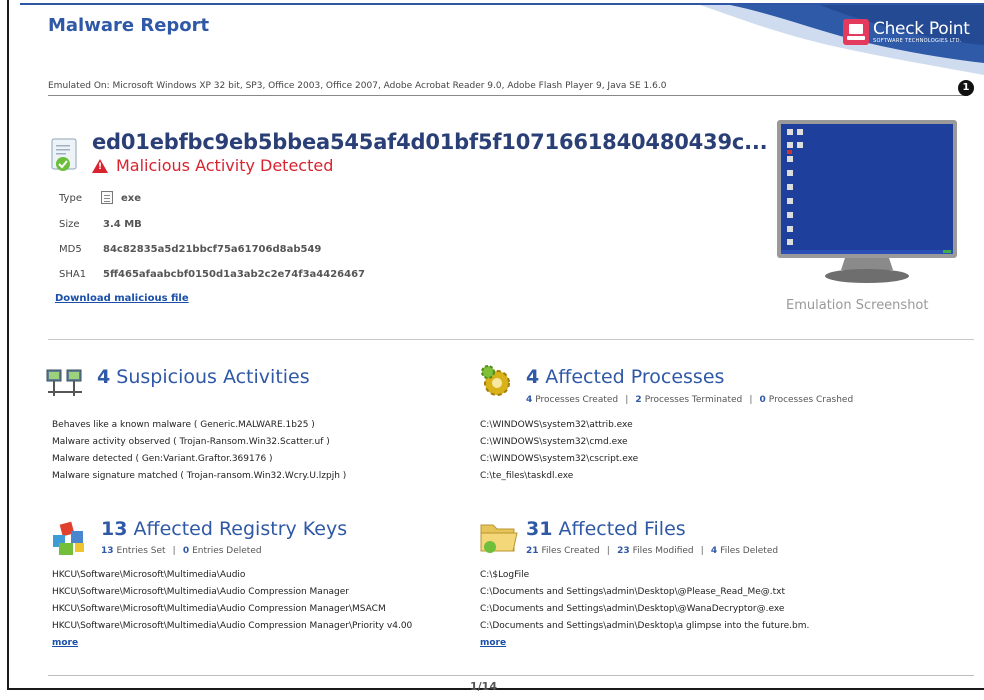 This screenshot has height=700, width=984. I want to click on entries-deleted-label: Entries Deleted, so click(227, 551).